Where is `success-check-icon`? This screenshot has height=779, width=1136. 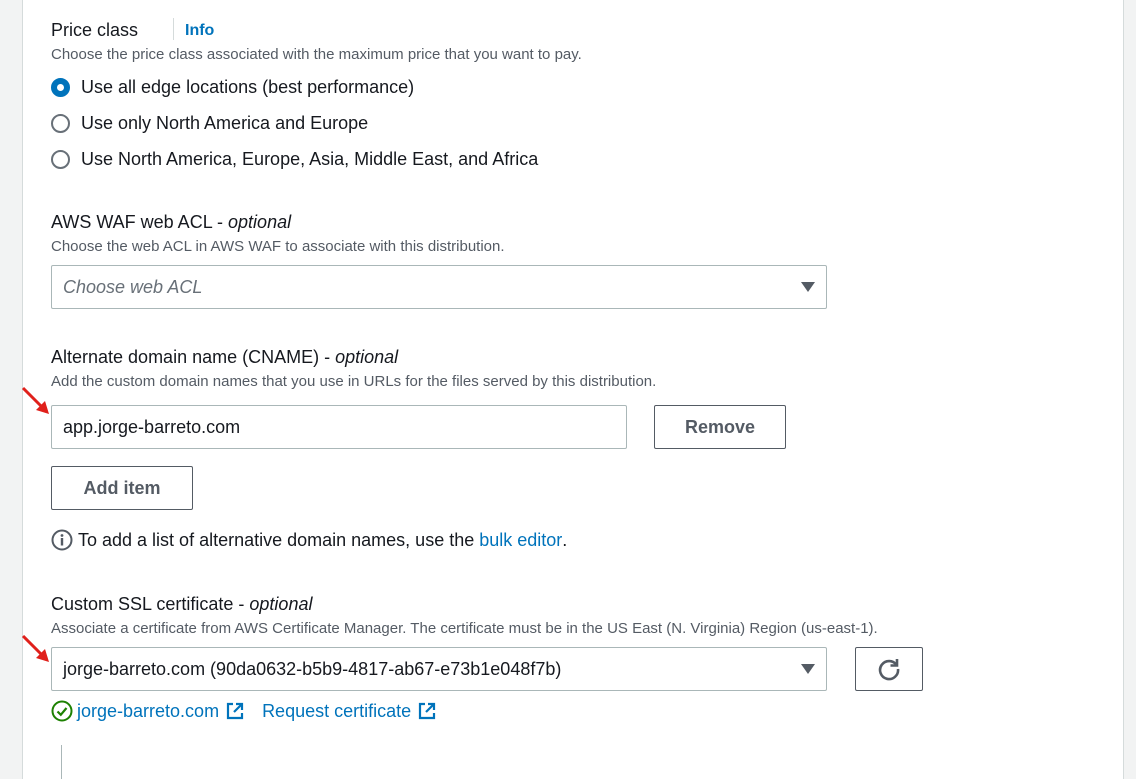
success-check-icon is located at coordinates (62, 711).